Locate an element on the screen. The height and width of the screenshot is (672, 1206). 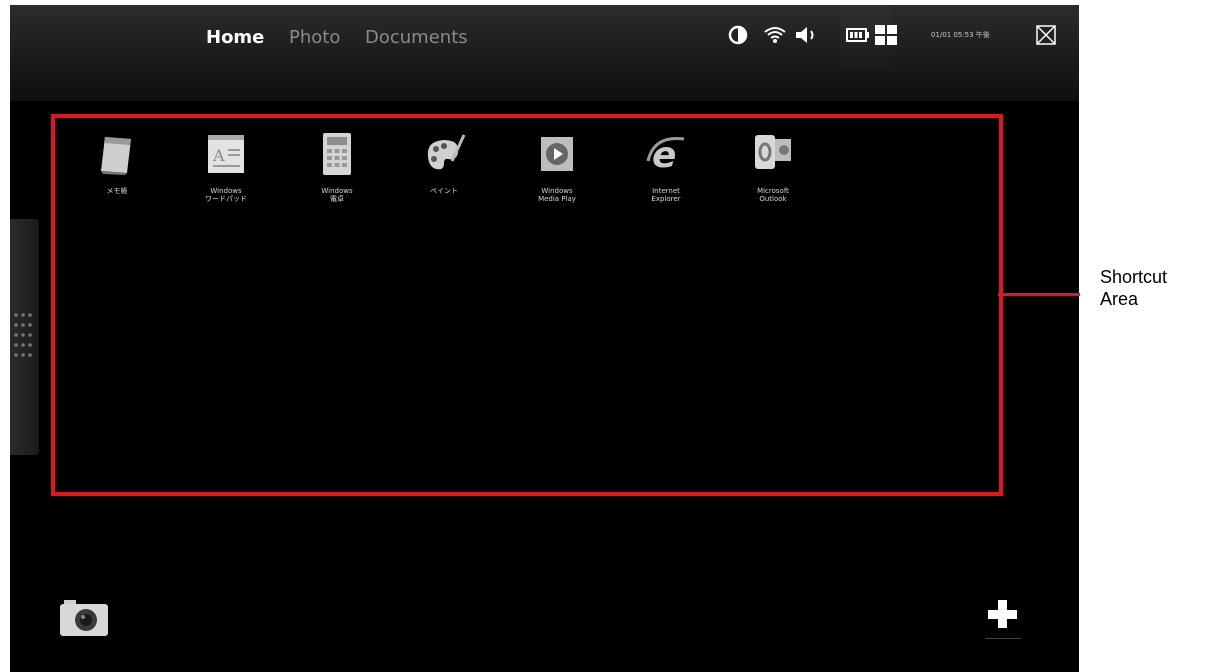
camera-icon is located at coordinates (84, 618).